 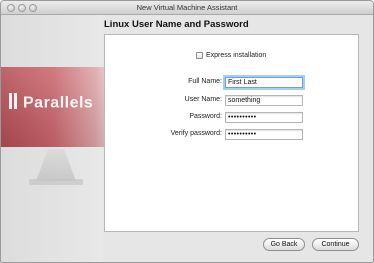 I want to click on password-label: Password:, so click(x=205, y=116).